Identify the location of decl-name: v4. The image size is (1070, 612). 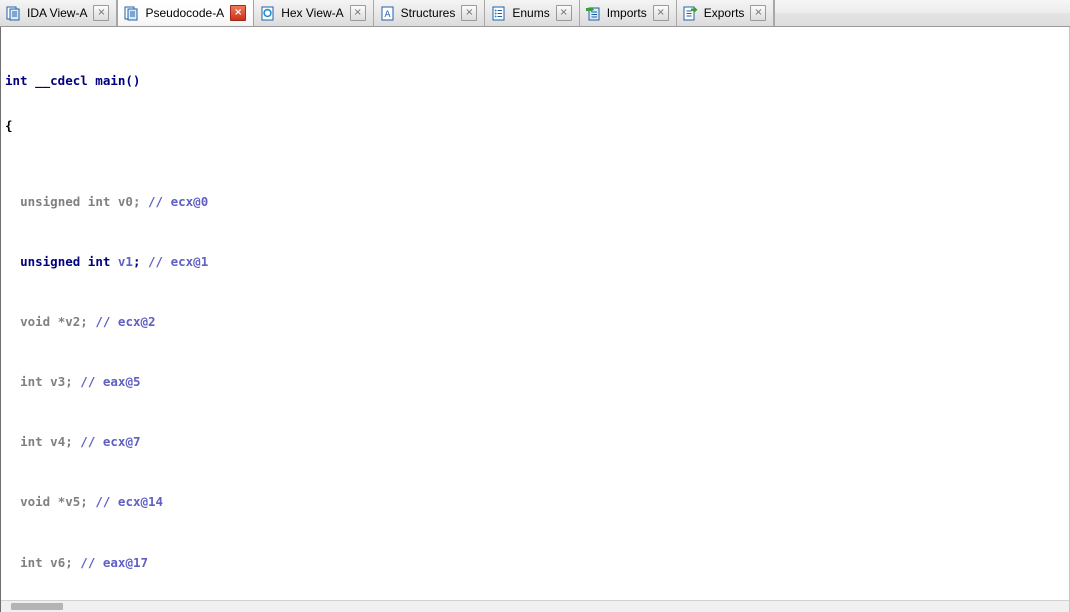
(58, 442).